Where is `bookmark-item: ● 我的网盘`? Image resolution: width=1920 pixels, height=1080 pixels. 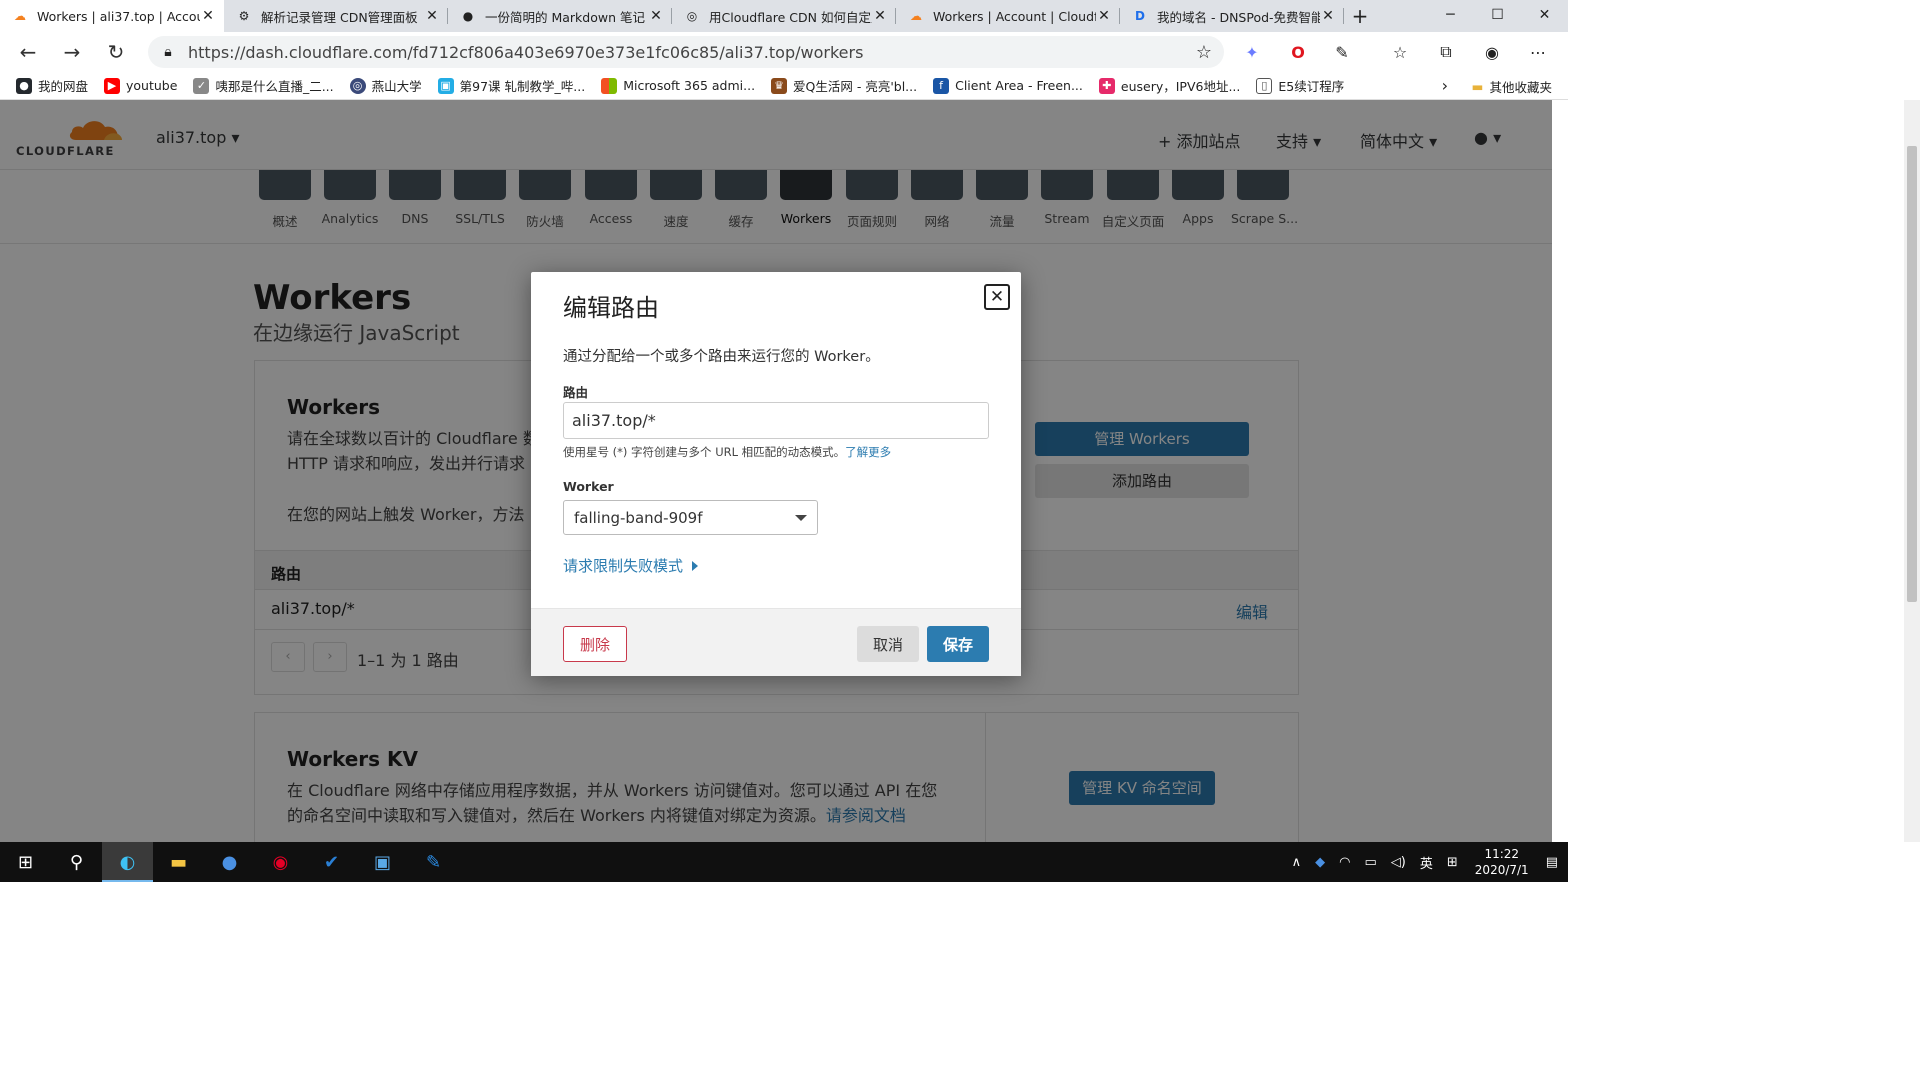
bookmark-item: ● 我的网盘 is located at coordinates (52, 85).